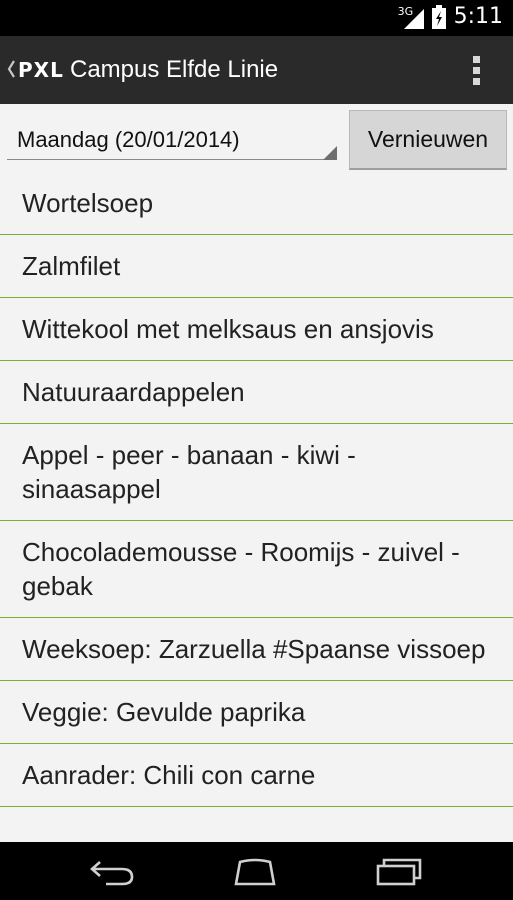 This screenshot has width=513, height=900. I want to click on day-spinner: Maandag (20/01/2014), so click(172, 140).